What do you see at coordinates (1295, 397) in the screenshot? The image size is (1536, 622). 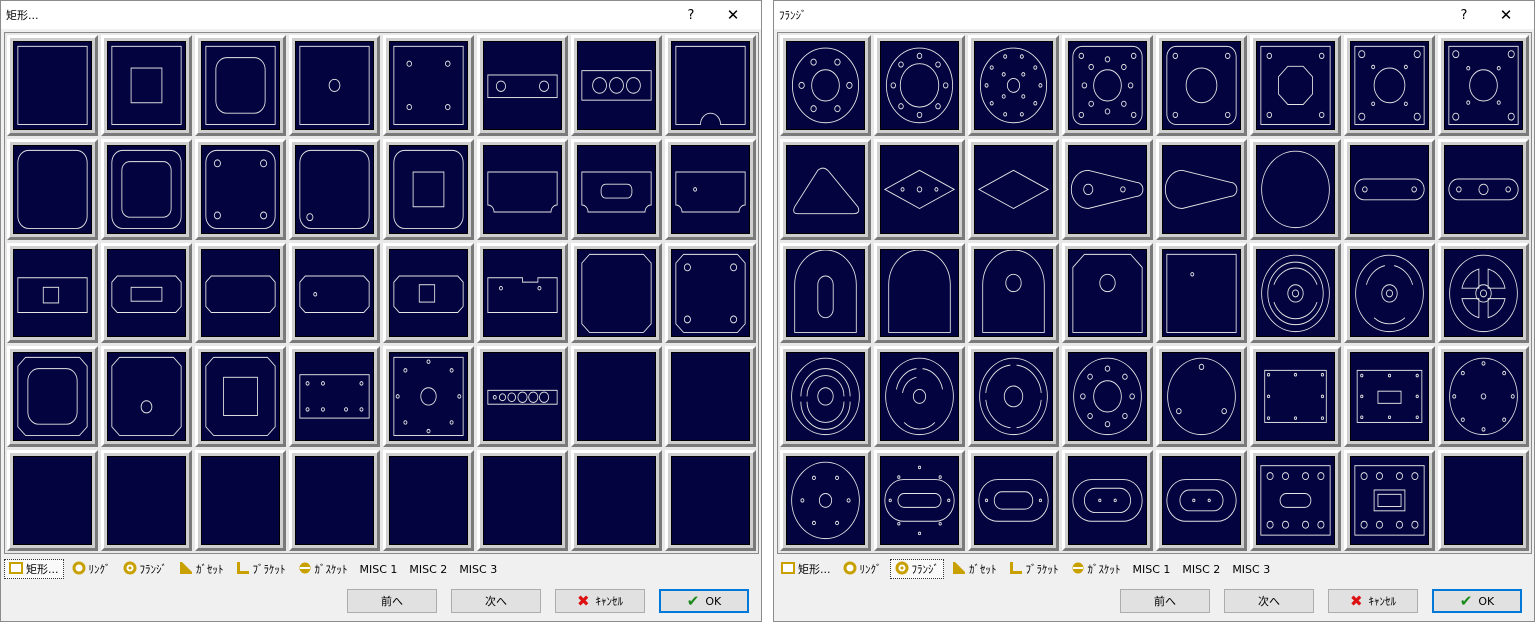 I see `shape-cell-rect-hole-border` at bounding box center [1295, 397].